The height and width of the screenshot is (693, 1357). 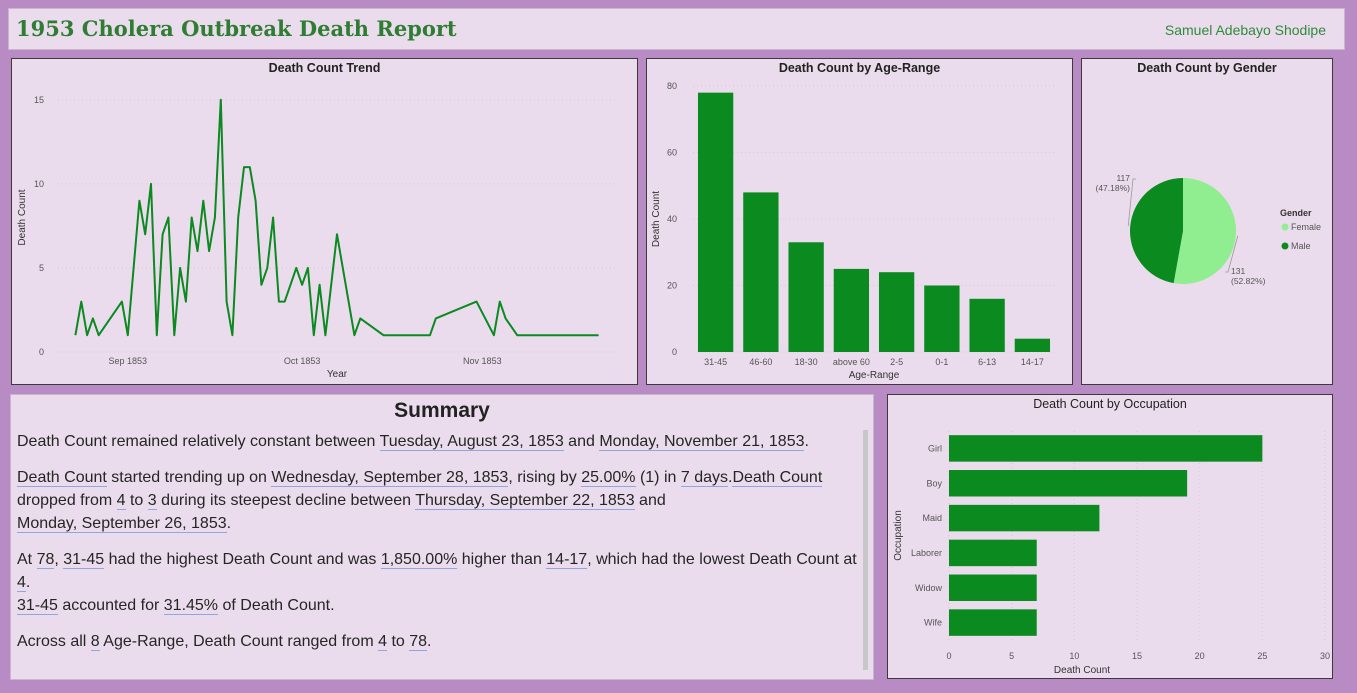 I want to click on summary-text: At, so click(x=27, y=559).